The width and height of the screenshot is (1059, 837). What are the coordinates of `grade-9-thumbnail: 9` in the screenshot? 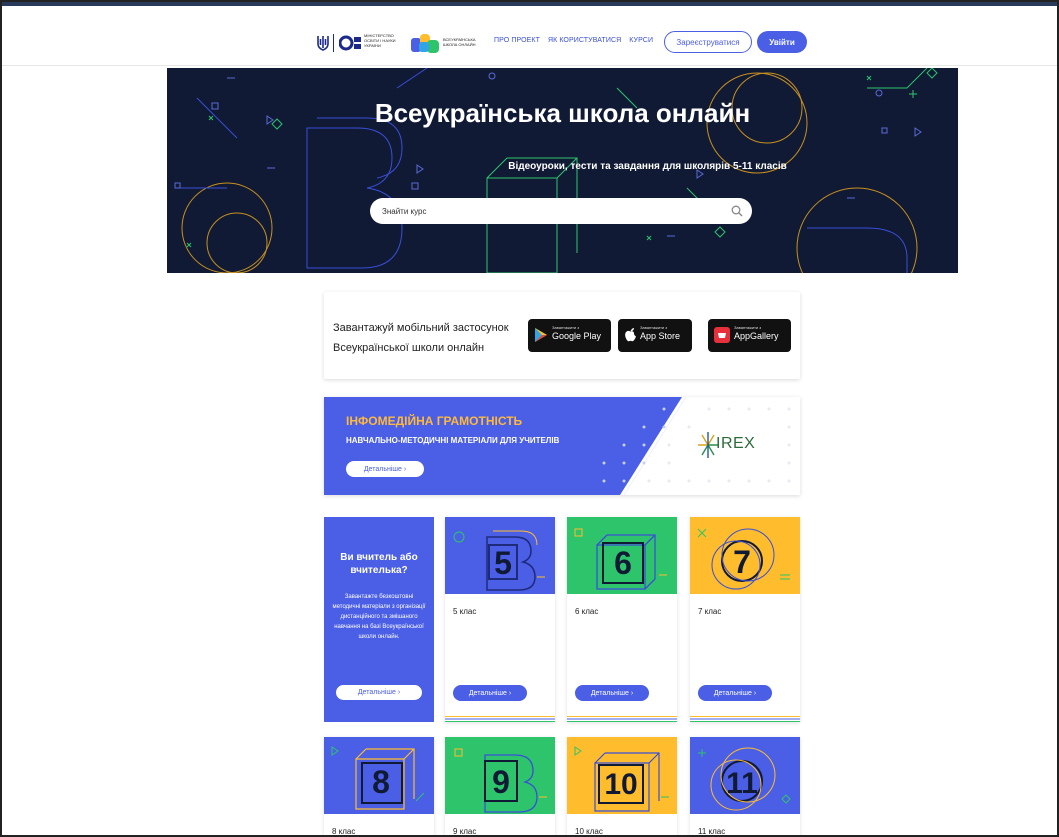 It's located at (500, 775).